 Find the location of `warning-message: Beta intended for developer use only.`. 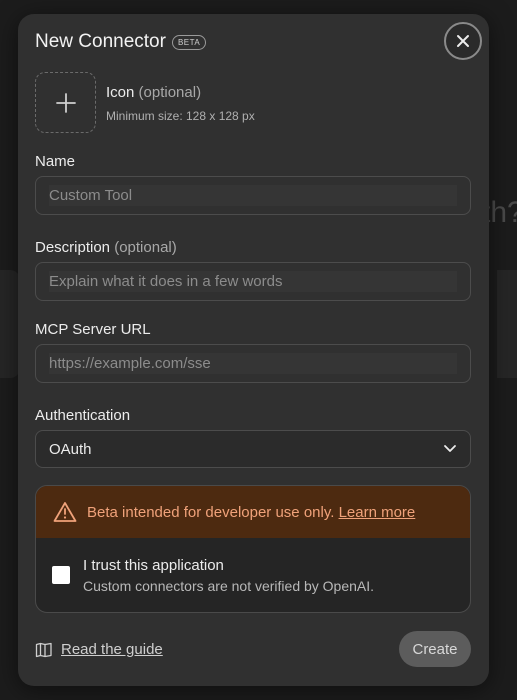

warning-message: Beta intended for developer use only. is located at coordinates (211, 512).